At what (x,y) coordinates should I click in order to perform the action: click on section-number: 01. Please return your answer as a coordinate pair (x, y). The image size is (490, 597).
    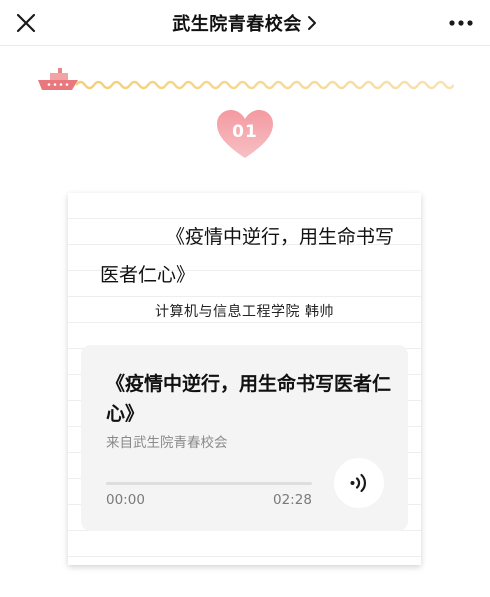
    Looking at the image, I should click on (245, 132).